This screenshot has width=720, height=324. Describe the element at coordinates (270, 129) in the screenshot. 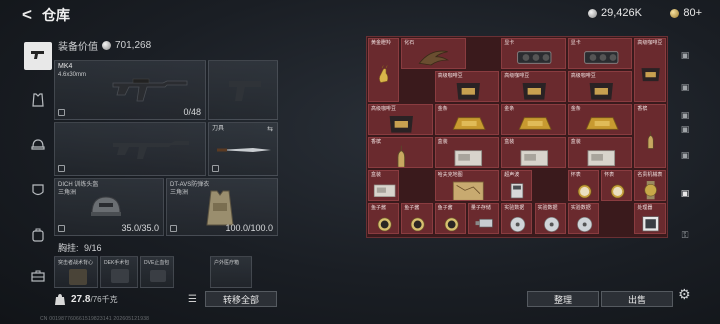

I see `swap-icon: ⇆` at that location.